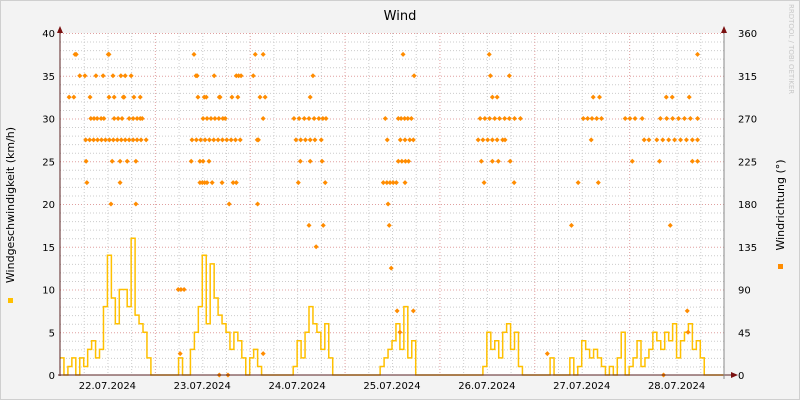 This screenshot has height=400, width=800. Describe the element at coordinates (48, 162) in the screenshot. I see `y-tick-label: 25` at that location.